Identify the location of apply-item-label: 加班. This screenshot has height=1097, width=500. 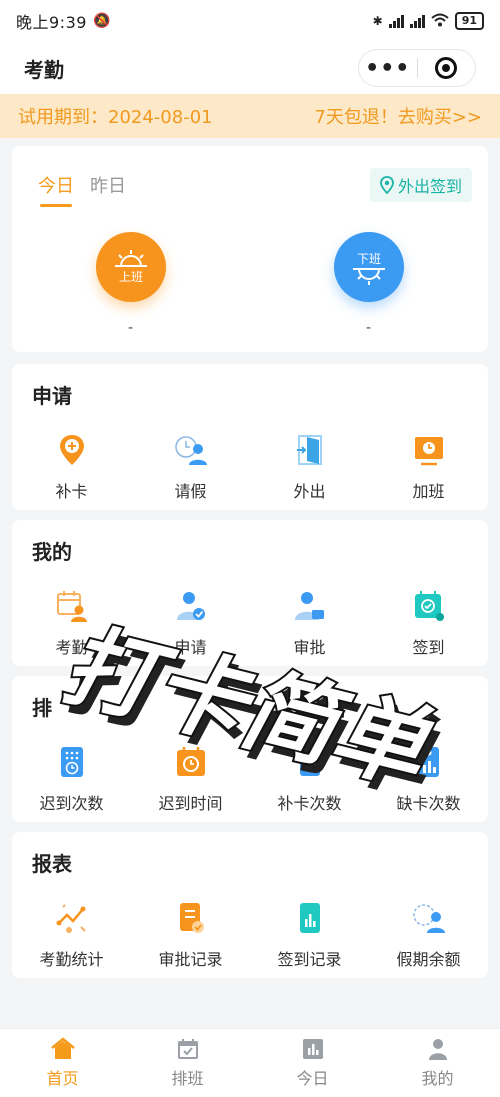
(428, 491).